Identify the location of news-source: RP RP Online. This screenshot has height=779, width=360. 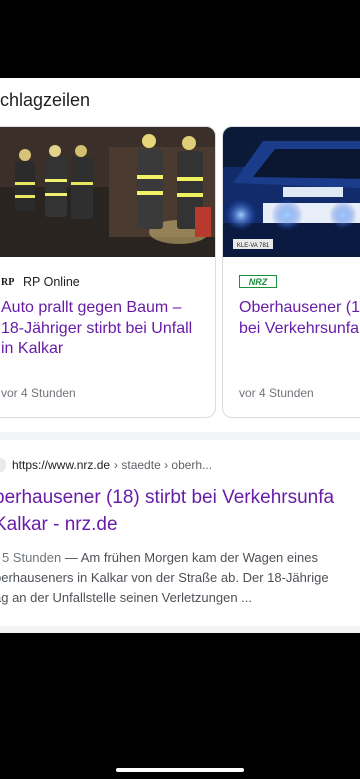
(40, 282).